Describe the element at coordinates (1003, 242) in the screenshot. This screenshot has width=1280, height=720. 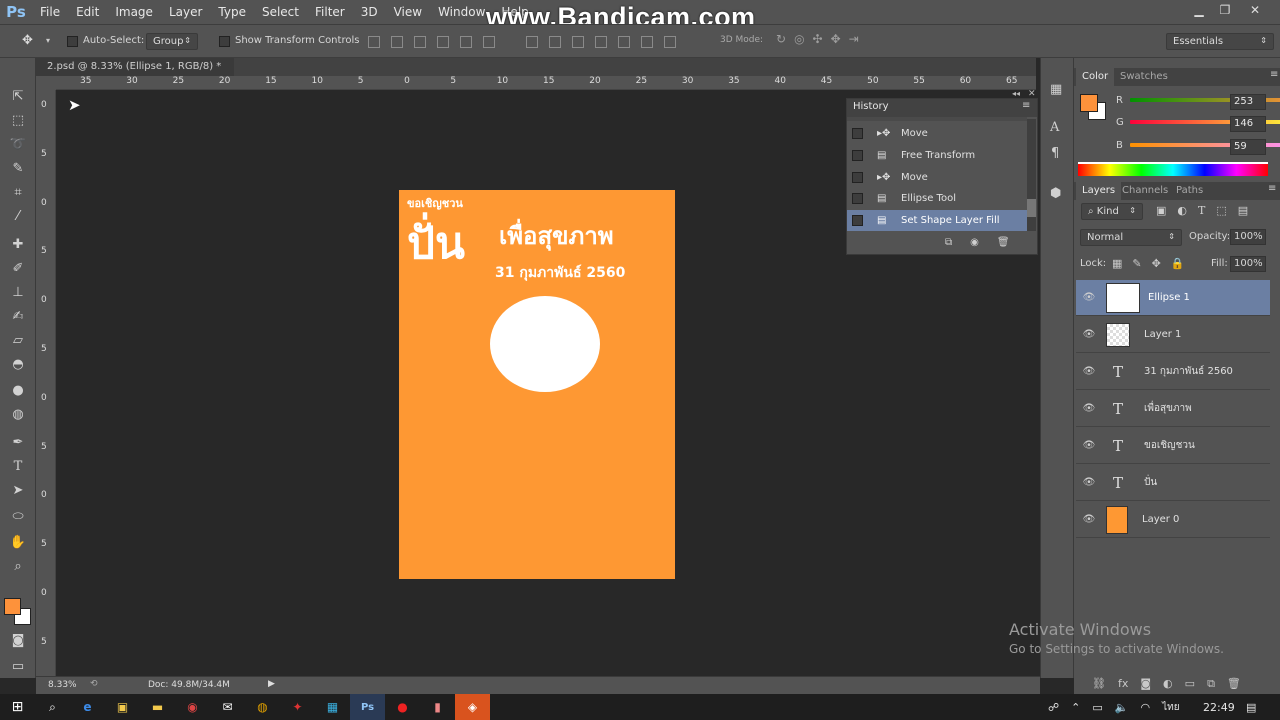
I see `trash-icon: 🗑` at that location.